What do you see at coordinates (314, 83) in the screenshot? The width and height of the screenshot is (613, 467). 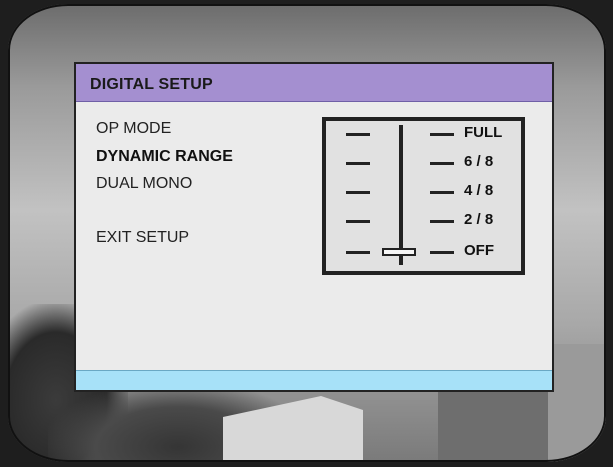 I see `menu-title-bar: DIGITAL SETUP` at bounding box center [314, 83].